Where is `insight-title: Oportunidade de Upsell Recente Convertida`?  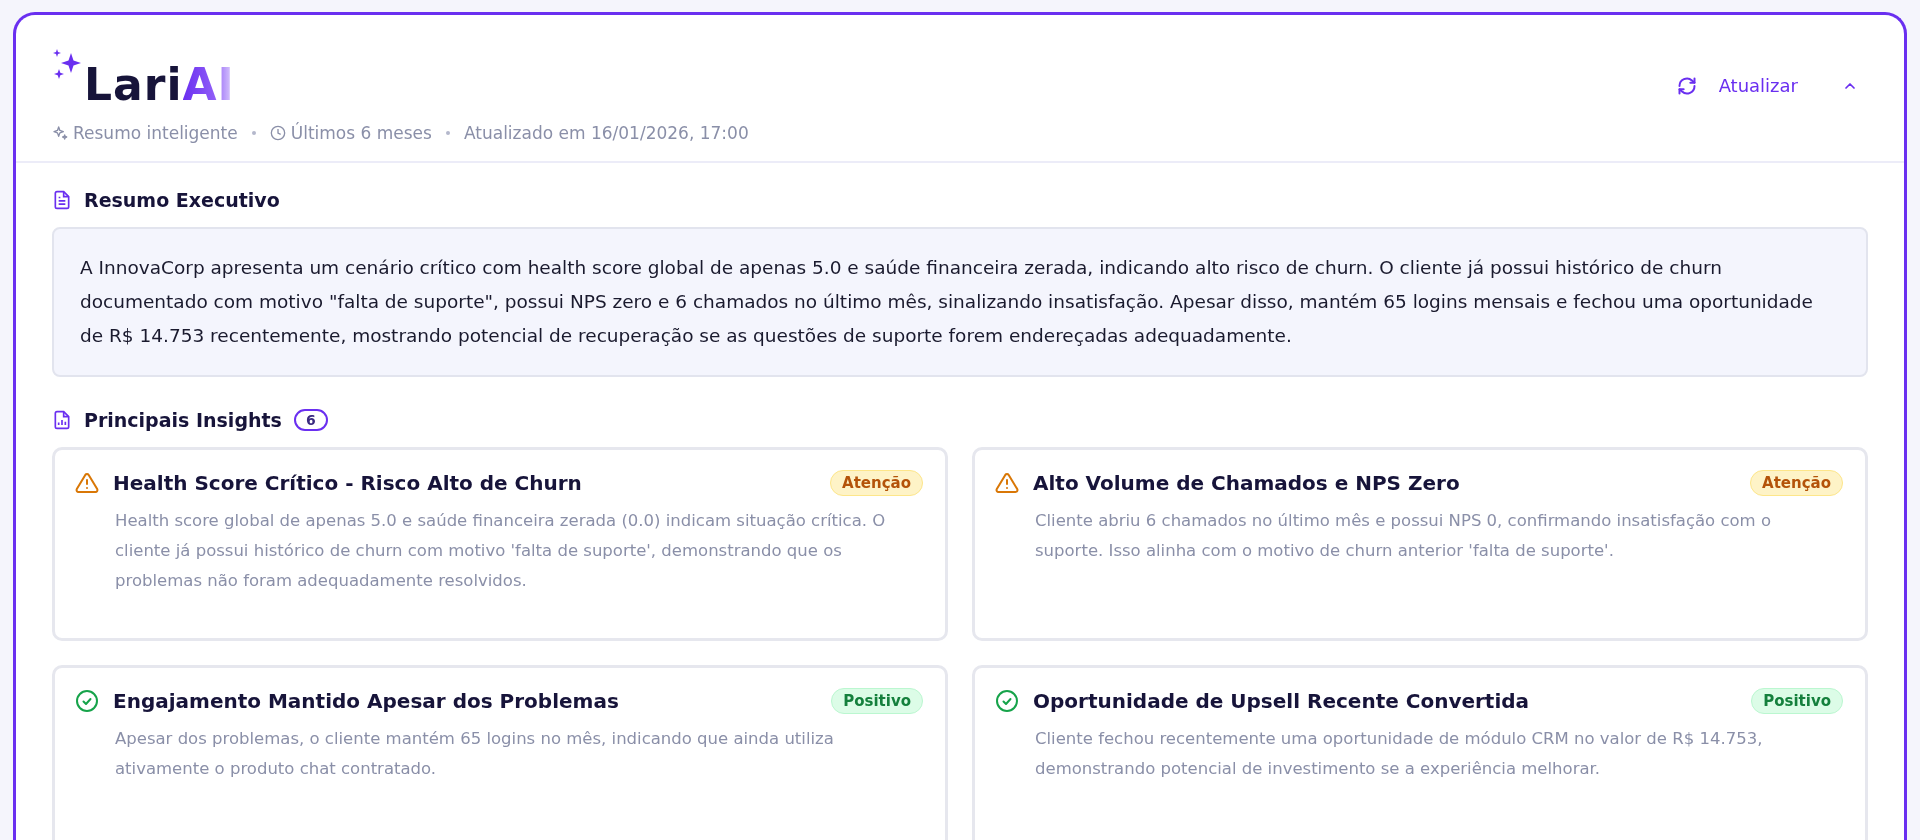
insight-title: Oportunidade de Upsell Recente Convertida is located at coordinates (1282, 701).